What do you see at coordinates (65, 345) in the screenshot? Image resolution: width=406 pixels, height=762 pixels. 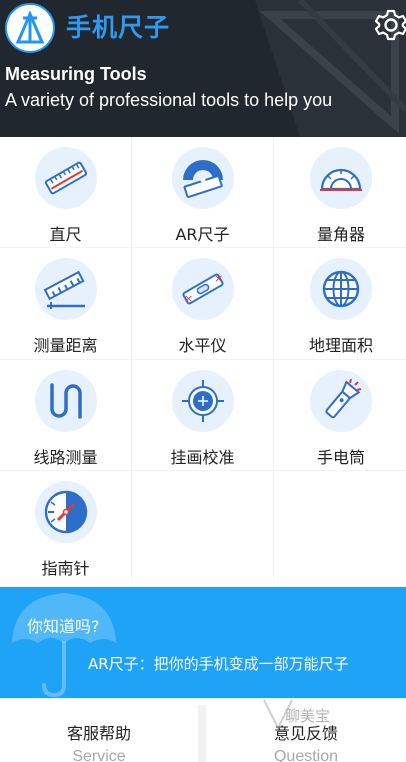 I see `tool-label: 测量距离` at bounding box center [65, 345].